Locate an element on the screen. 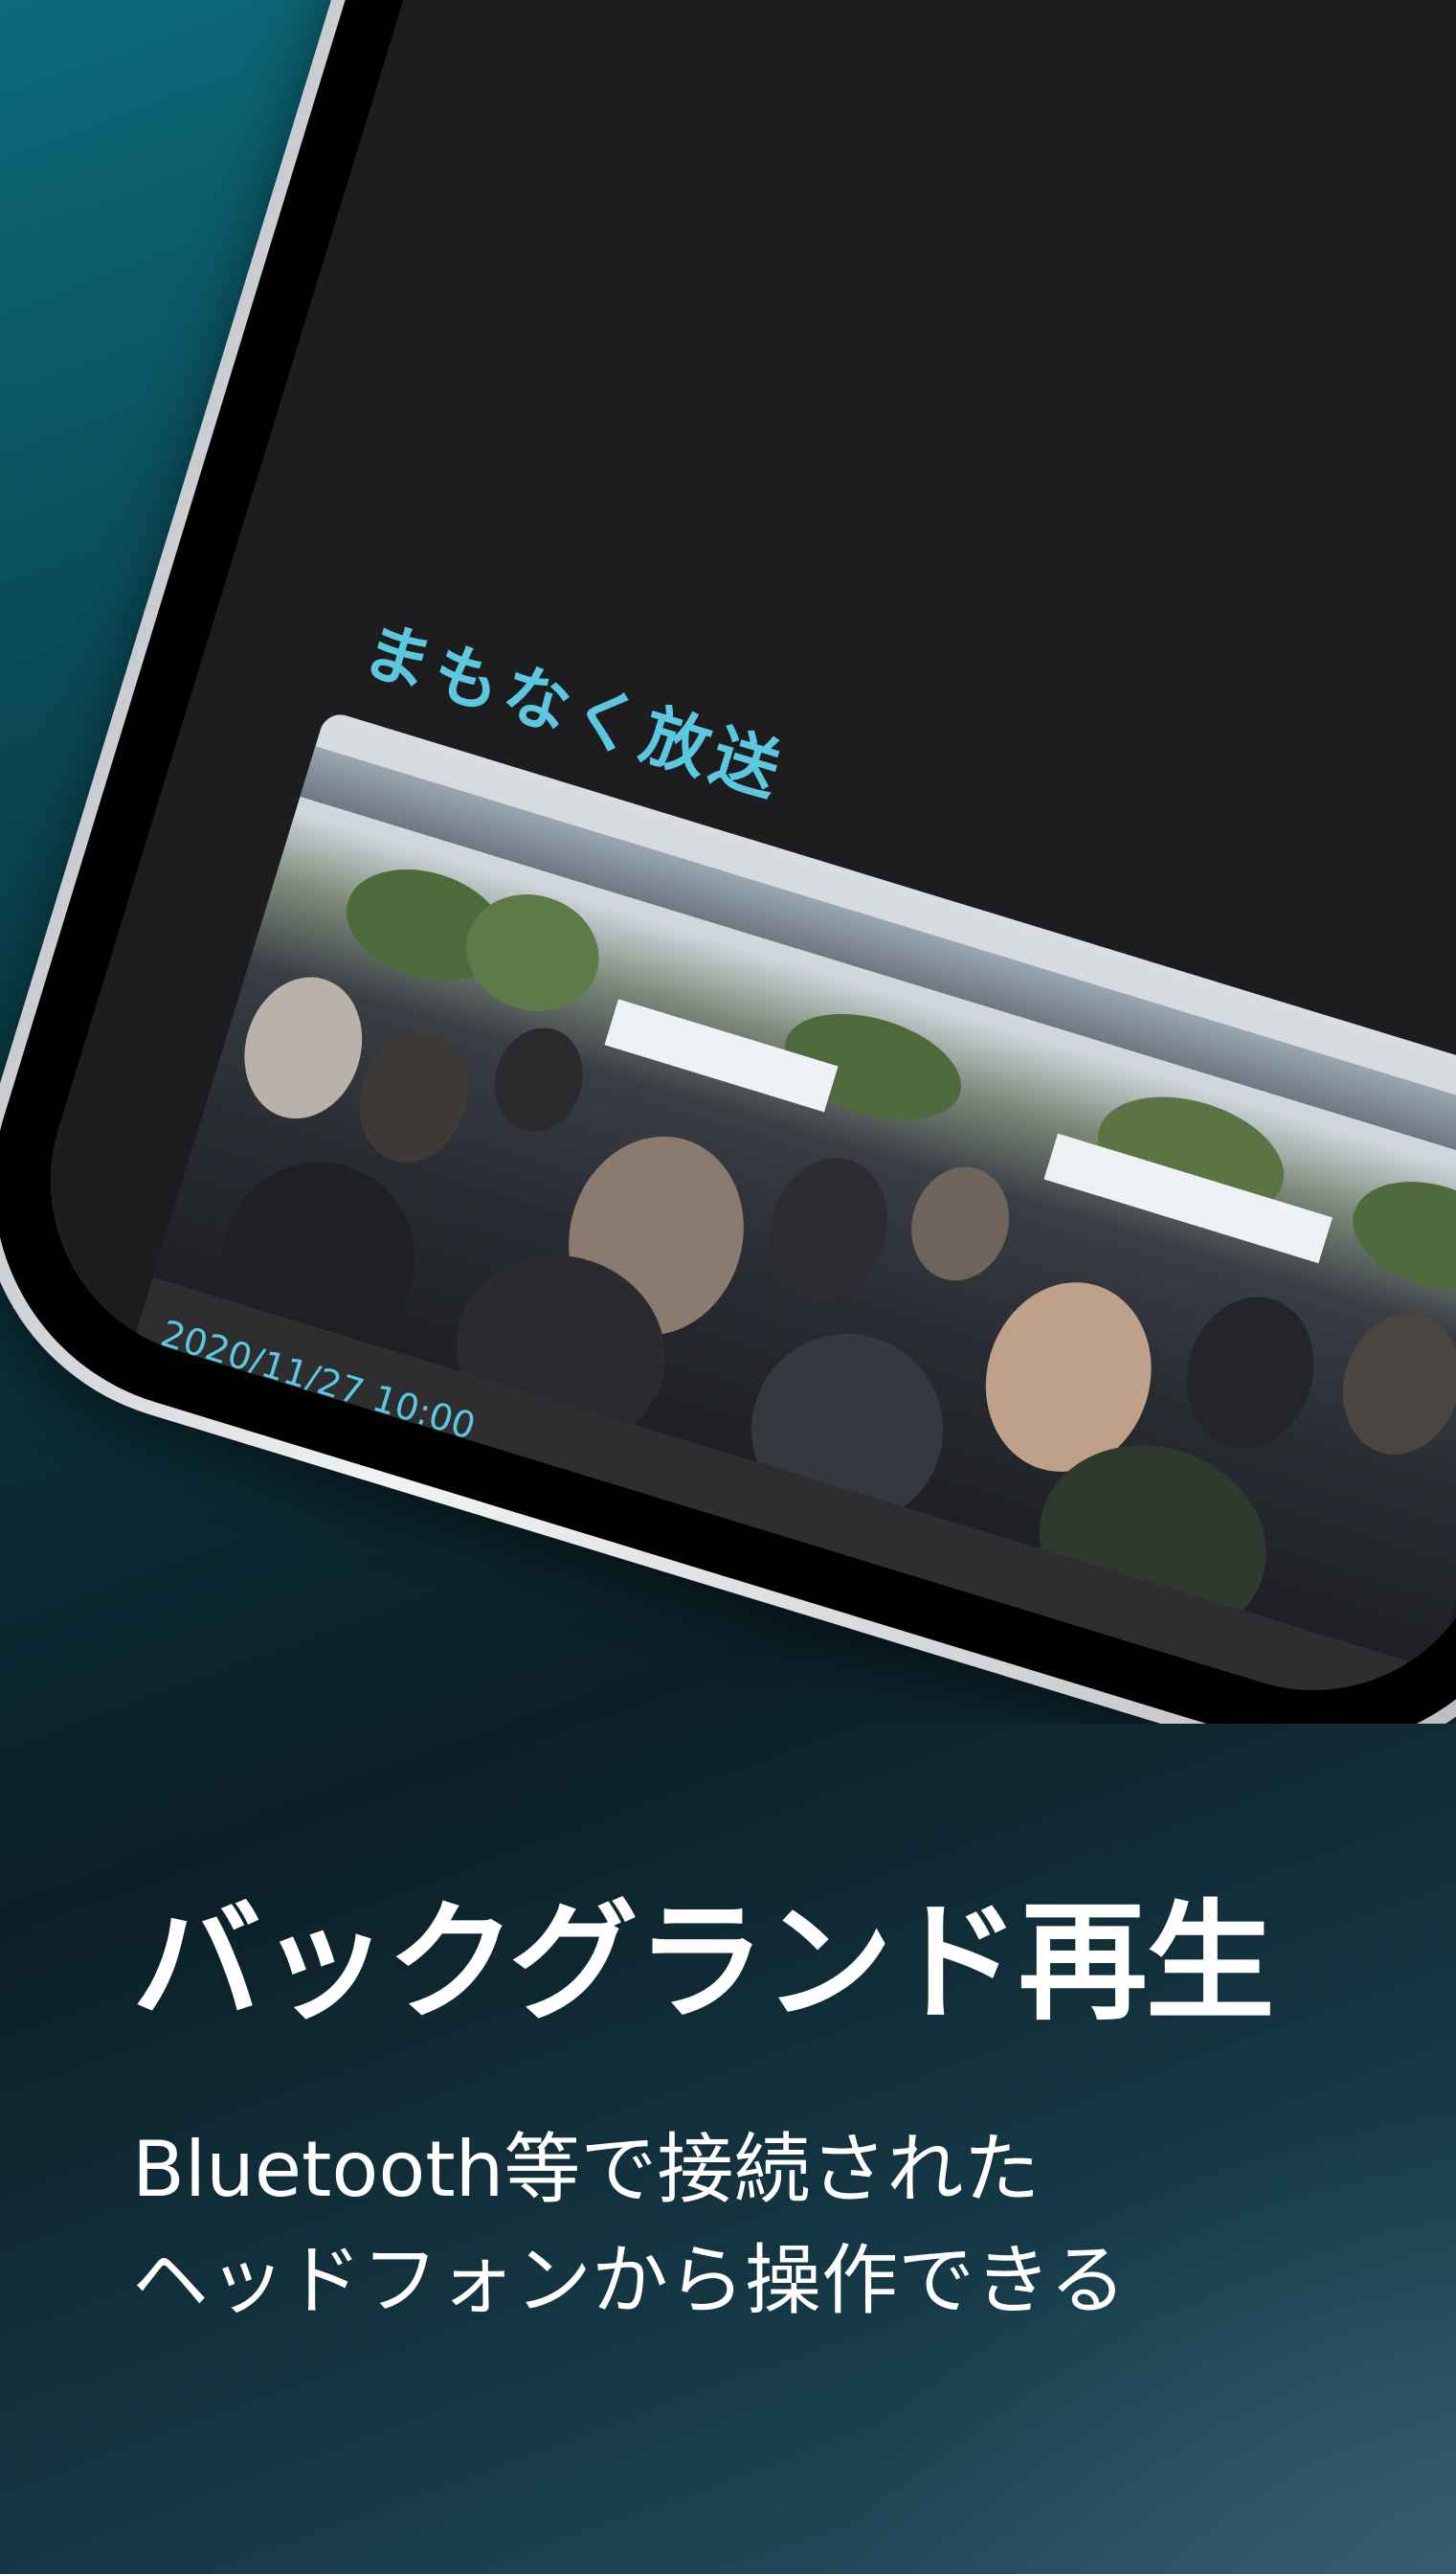  channel-name: スーパーチャンネル is located at coordinates (366, 1626).